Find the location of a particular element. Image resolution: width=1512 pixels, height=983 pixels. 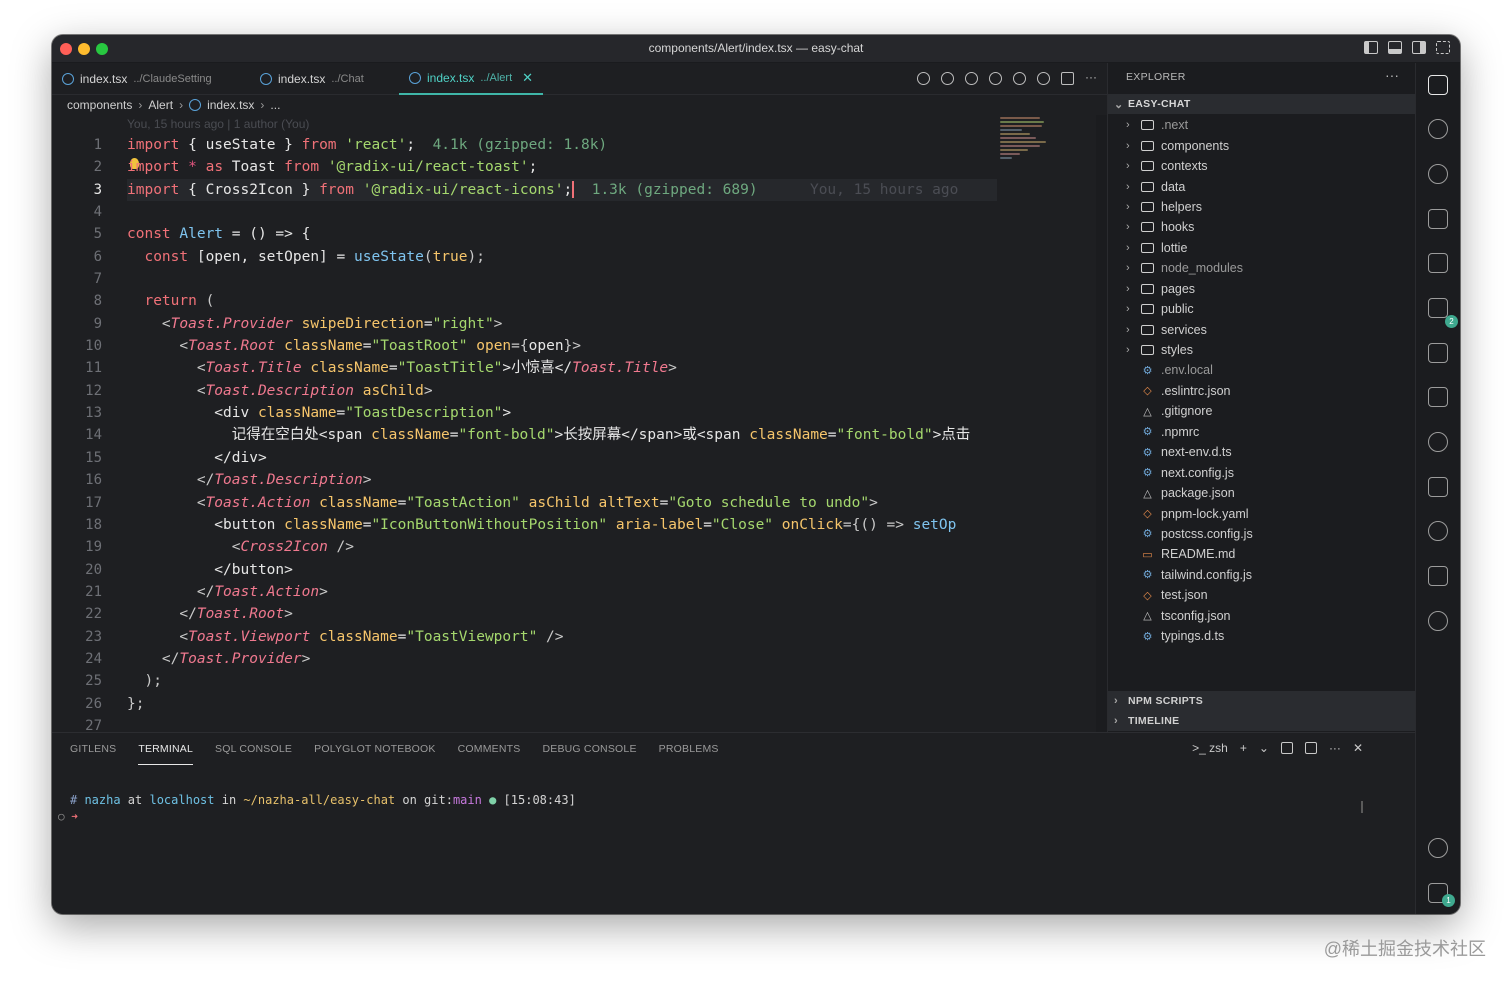

minimap is located at coordinates (1025, 147).